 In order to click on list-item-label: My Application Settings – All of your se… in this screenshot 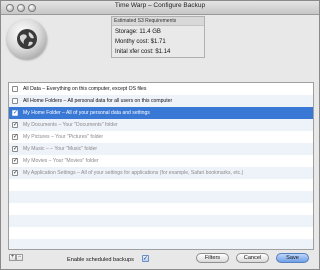, I will do `click(133, 173)`.